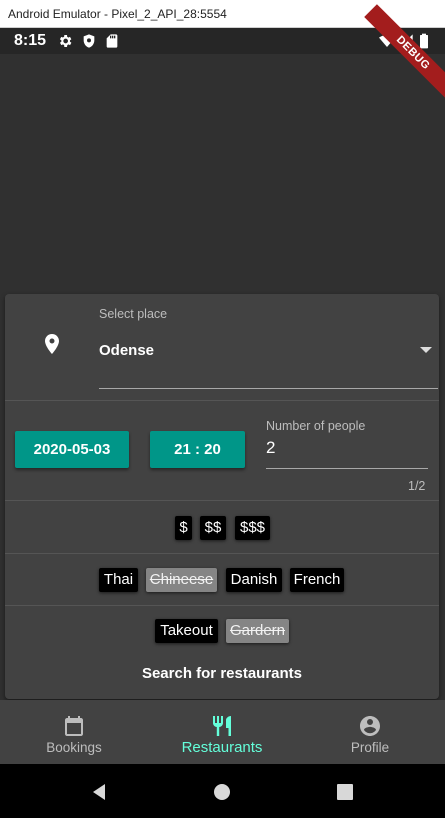 Image resolution: width=445 pixels, height=818 pixels. I want to click on nav-label-bookings: Bookings, so click(74, 747).